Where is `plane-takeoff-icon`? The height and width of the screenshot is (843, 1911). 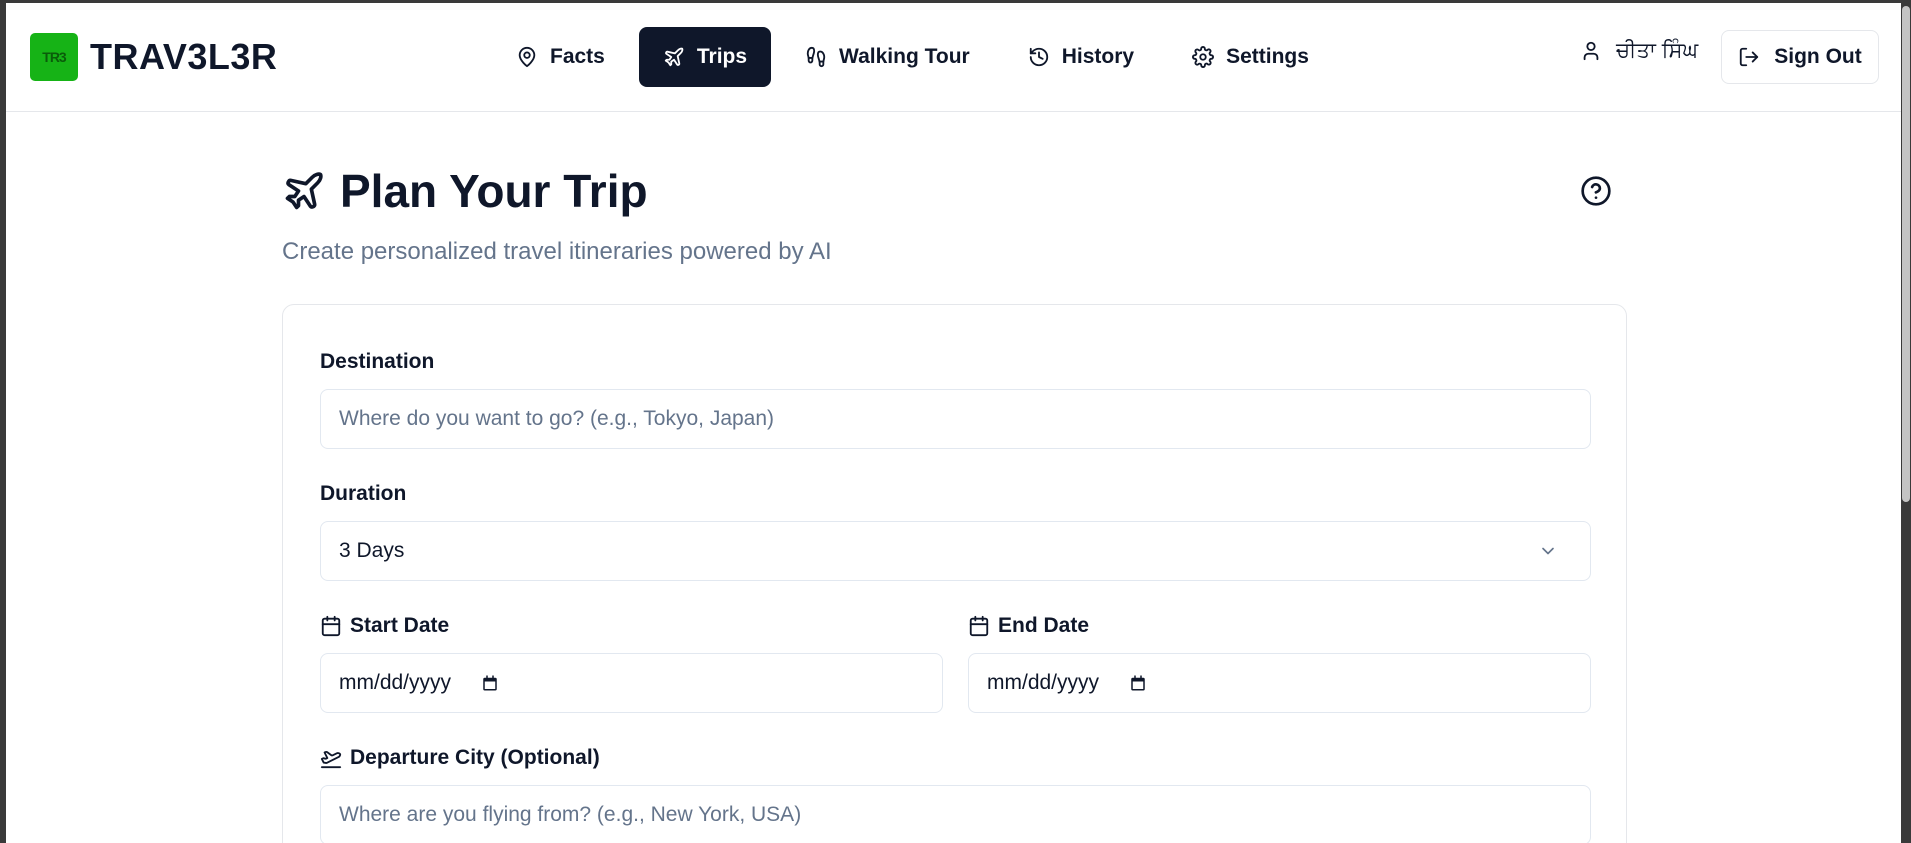 plane-takeoff-icon is located at coordinates (331, 759).